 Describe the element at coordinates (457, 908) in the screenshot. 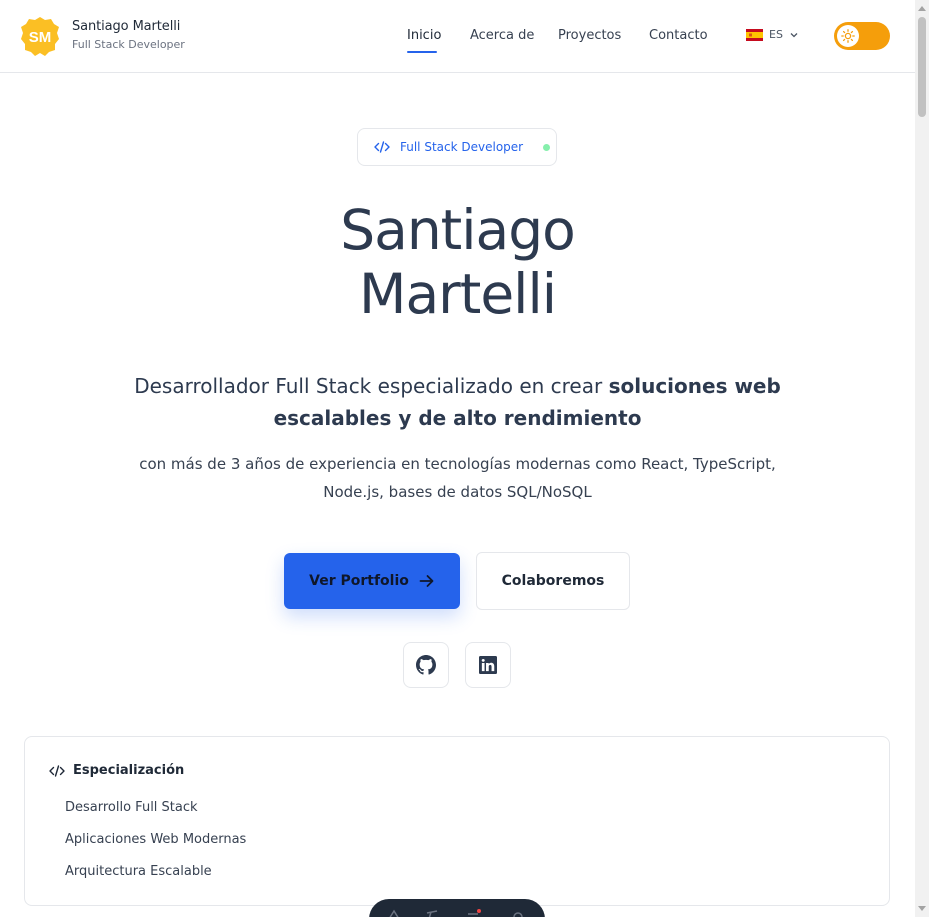

I see `floating-toolbar` at that location.